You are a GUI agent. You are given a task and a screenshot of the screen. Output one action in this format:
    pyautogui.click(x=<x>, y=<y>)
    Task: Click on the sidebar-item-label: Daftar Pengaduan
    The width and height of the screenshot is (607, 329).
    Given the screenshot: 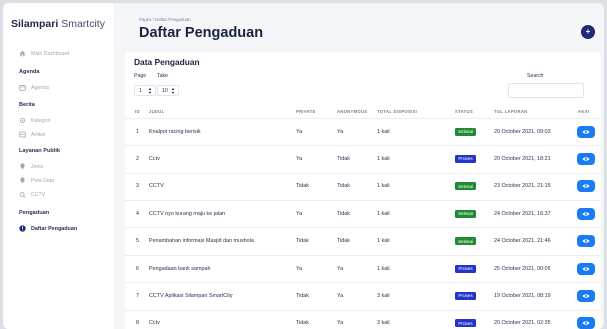 What is the action you would take?
    pyautogui.click(x=54, y=228)
    